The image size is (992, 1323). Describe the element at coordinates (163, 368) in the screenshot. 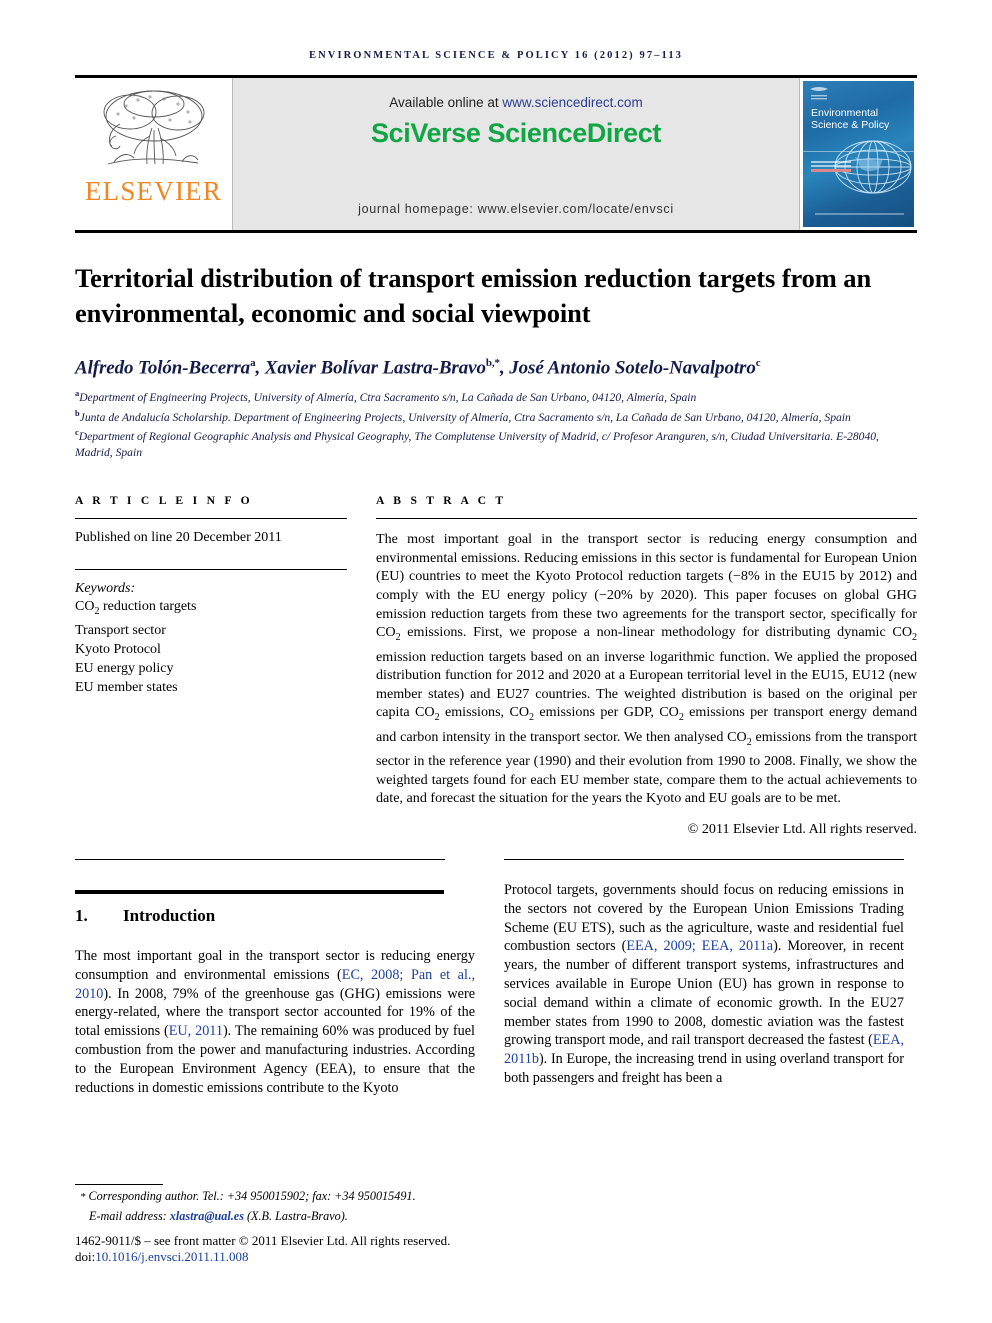

I see `author-name: Alfredo Tolón-Becerra` at that location.